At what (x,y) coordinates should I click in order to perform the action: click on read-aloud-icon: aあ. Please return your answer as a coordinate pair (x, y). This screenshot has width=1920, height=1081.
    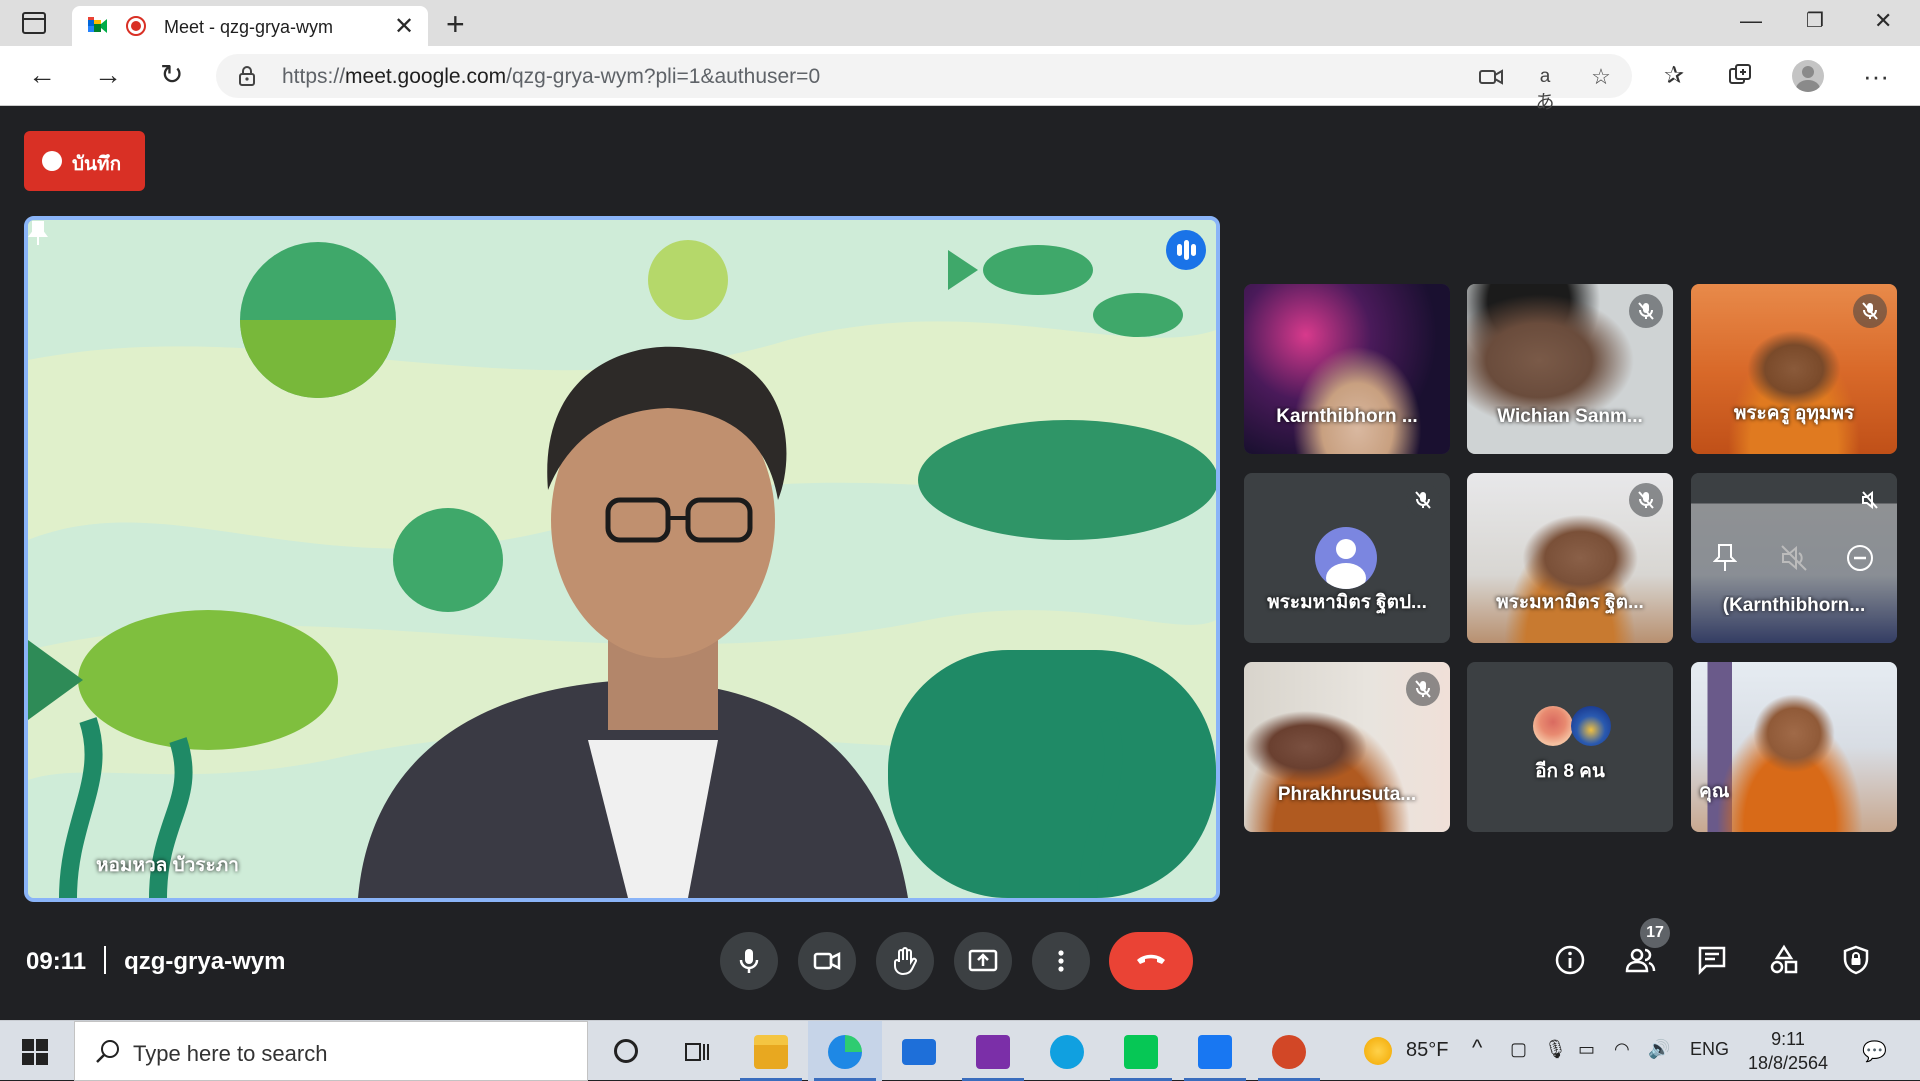
    Looking at the image, I should click on (1545, 88).